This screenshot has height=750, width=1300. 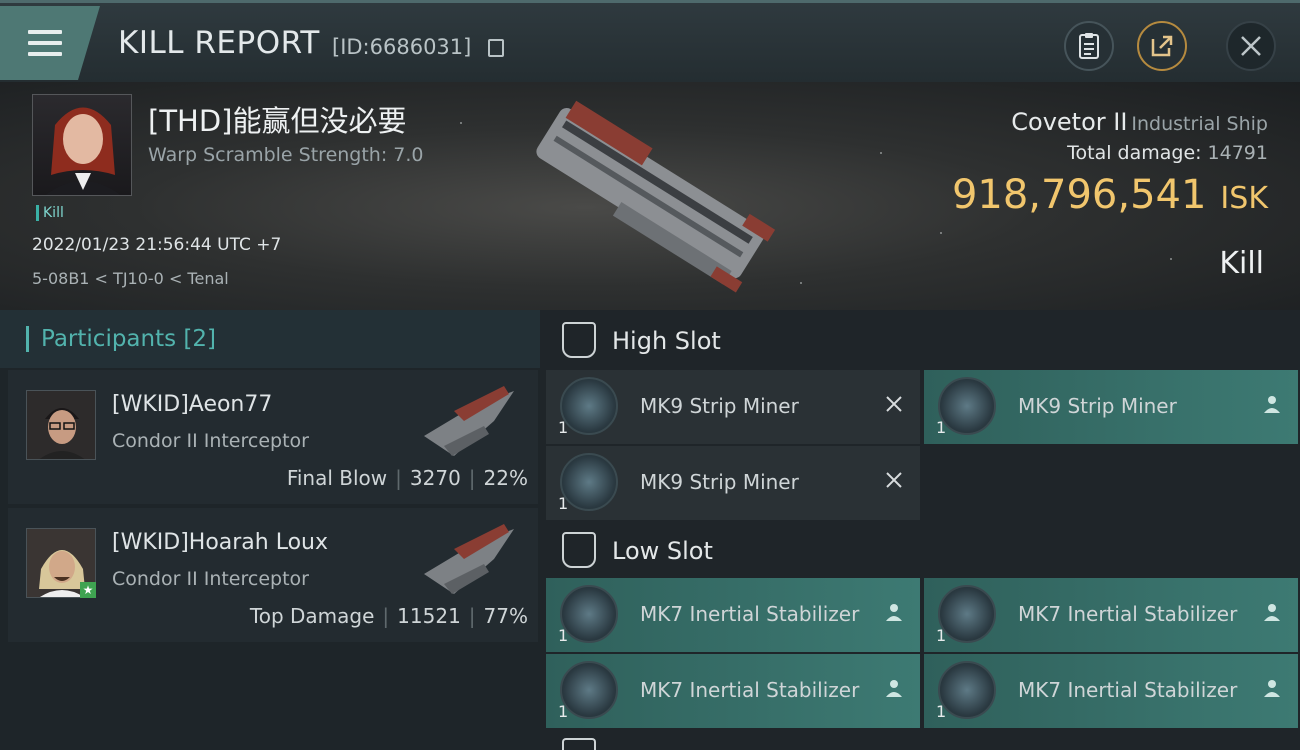 What do you see at coordinates (579, 340) in the screenshot?
I see `high-slot-icon` at bounding box center [579, 340].